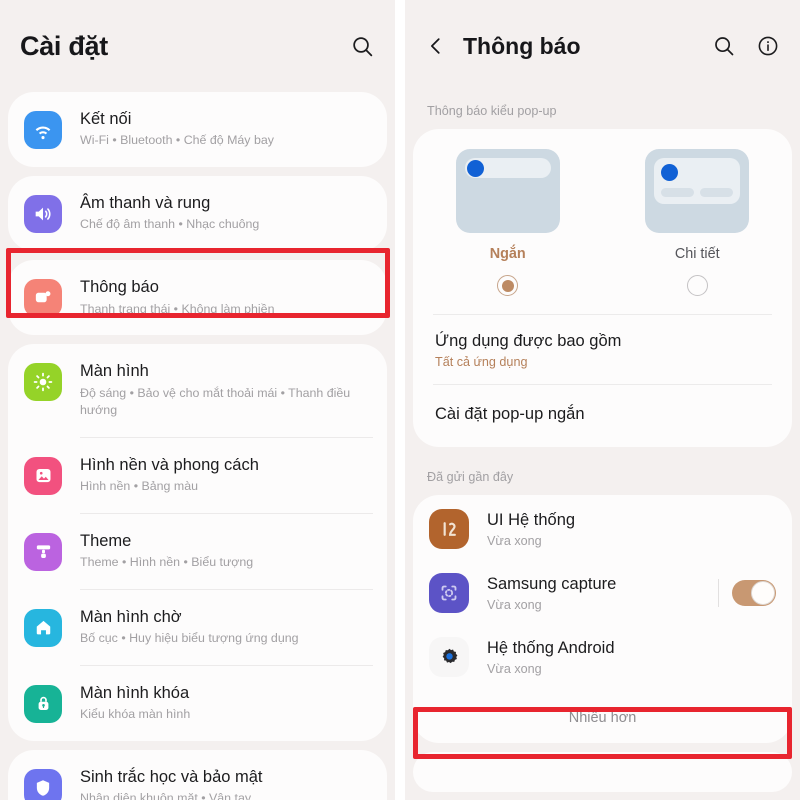 Image resolution: width=800 pixels, height=800 pixels. I want to click on volume-icon, so click(43, 214).